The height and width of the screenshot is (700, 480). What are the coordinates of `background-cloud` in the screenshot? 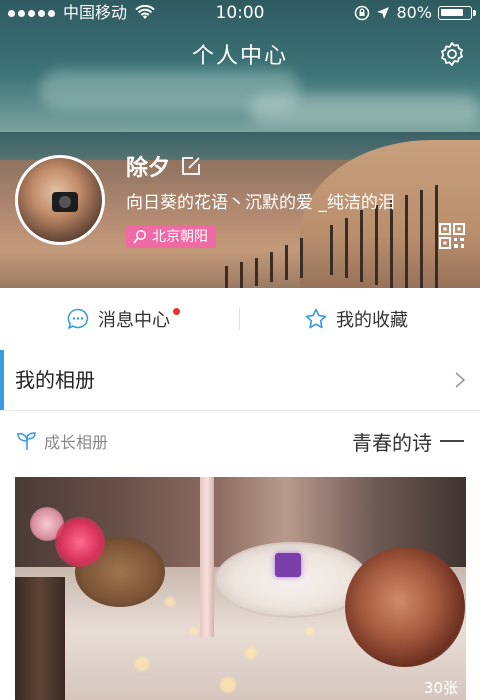 It's located at (365, 110).